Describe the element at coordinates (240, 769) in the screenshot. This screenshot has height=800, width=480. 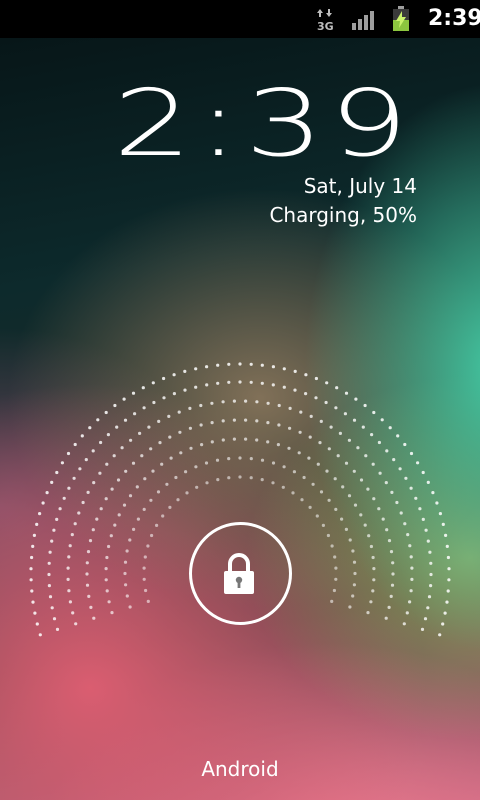
I see `carrier-label: Android` at that location.